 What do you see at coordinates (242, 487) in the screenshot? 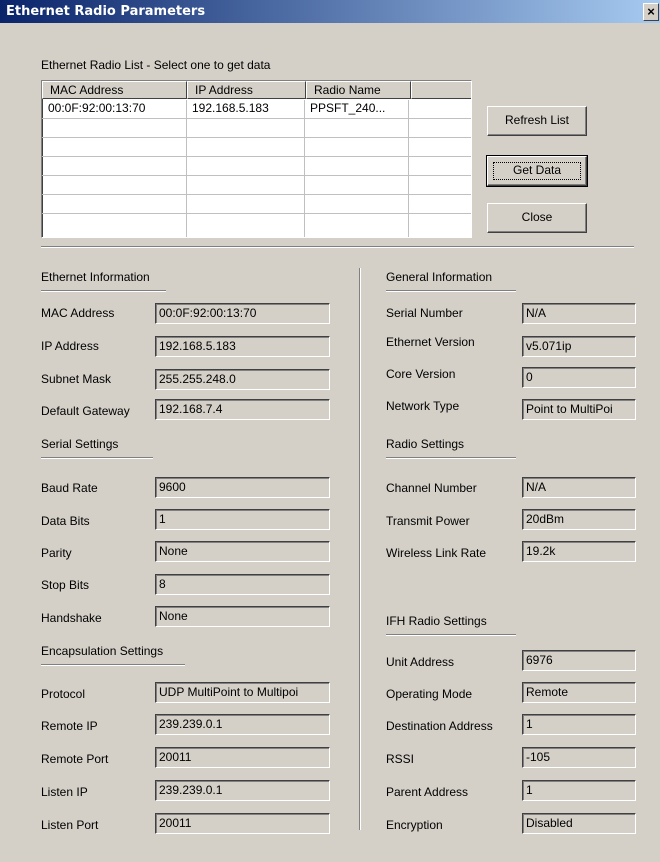
I see `baud-rate-field: 9600` at bounding box center [242, 487].